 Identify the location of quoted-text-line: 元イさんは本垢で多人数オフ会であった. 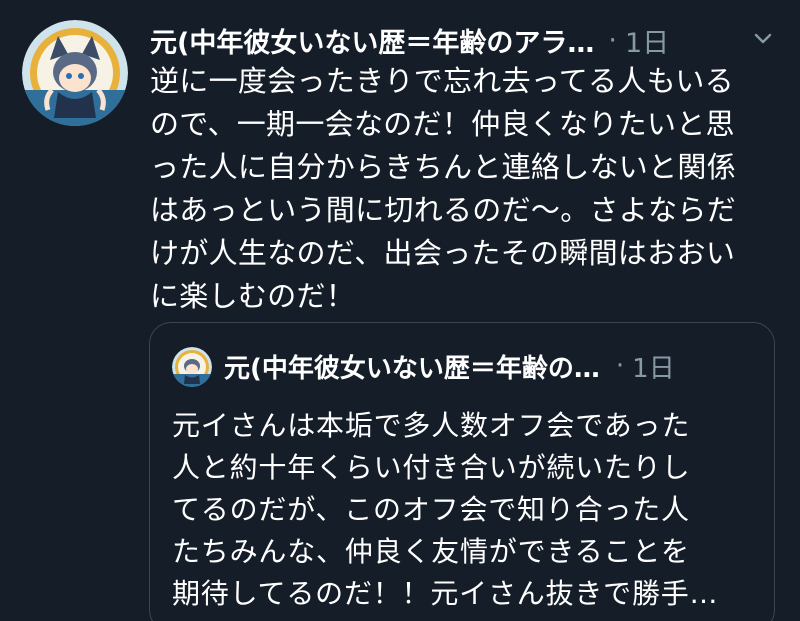
(431, 425).